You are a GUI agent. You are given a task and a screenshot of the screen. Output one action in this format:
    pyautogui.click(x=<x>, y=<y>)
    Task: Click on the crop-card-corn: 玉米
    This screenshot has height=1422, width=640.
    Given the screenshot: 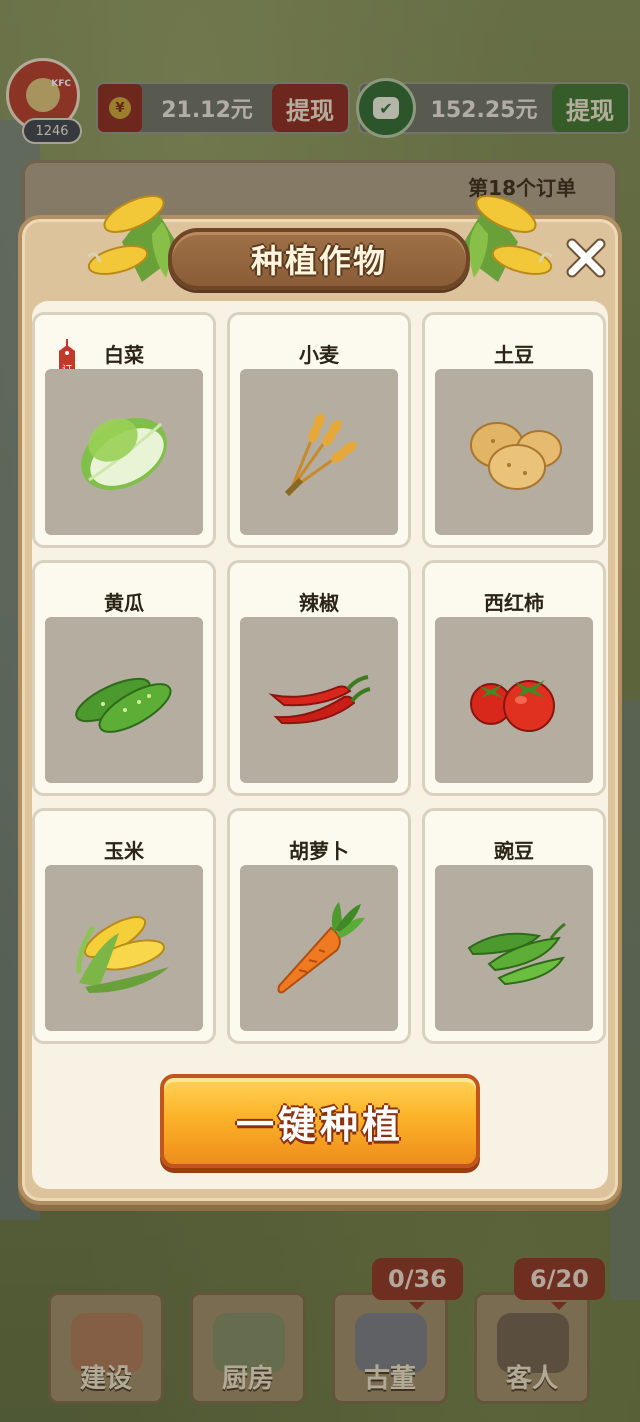 What is the action you would take?
    pyautogui.click(x=124, y=926)
    